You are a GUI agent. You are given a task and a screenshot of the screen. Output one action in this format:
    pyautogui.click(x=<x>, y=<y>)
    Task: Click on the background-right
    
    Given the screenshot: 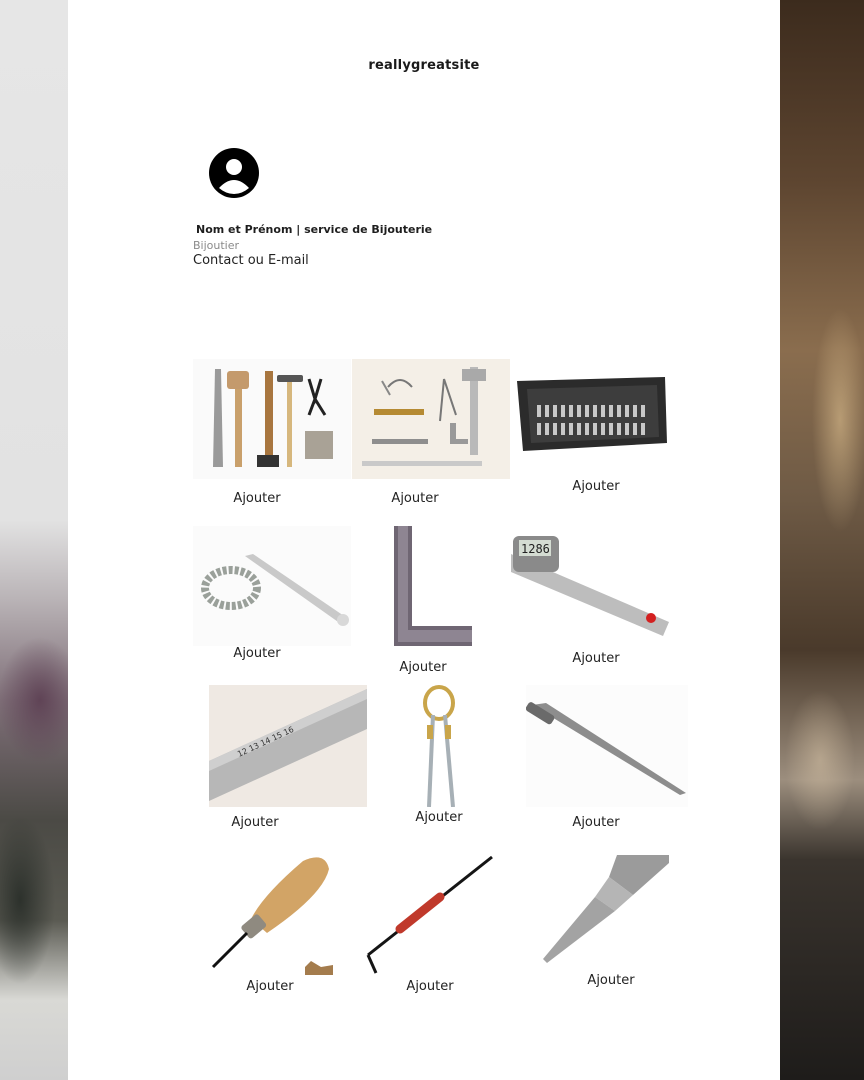 What is the action you would take?
    pyautogui.click(x=822, y=540)
    